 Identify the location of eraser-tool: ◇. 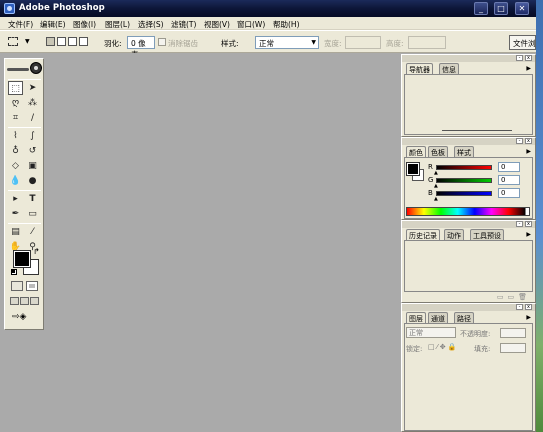
(15, 166).